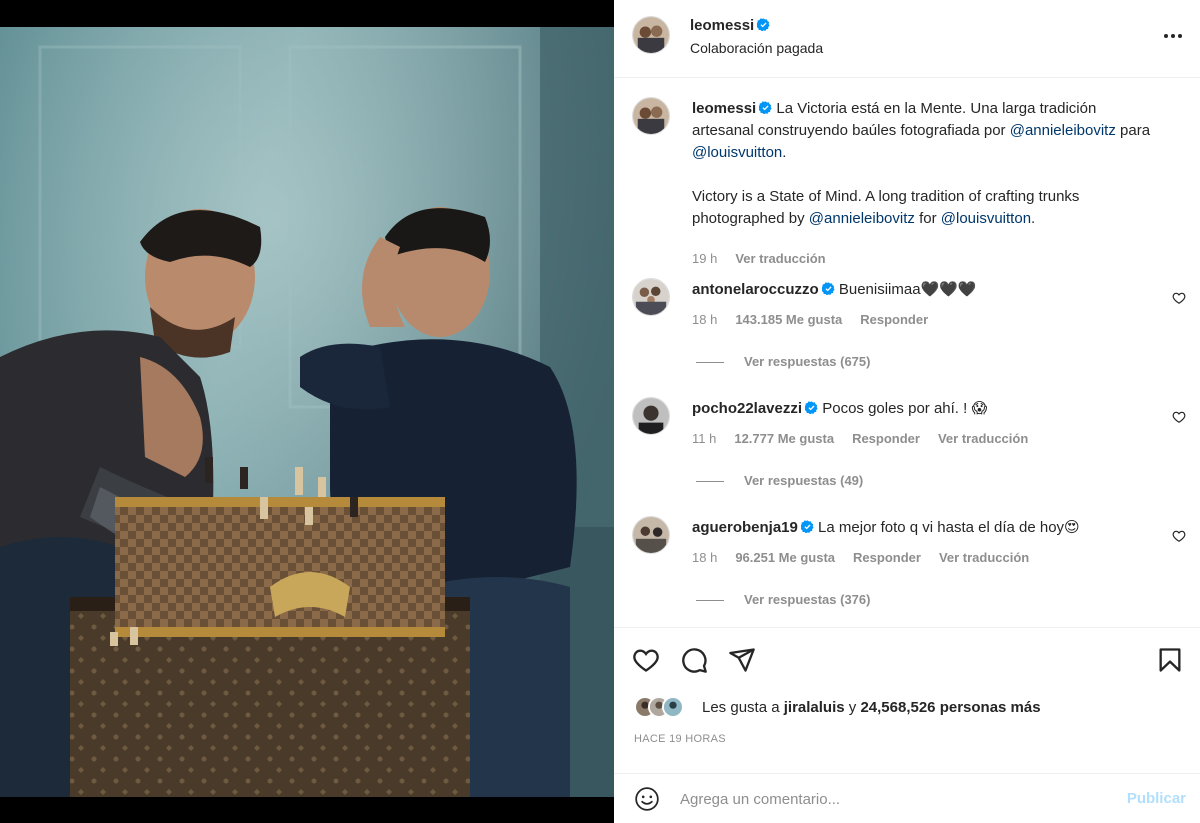 This screenshot has width=1200, height=823. I want to click on replies-count: Ver respuestas (376), so click(807, 599).